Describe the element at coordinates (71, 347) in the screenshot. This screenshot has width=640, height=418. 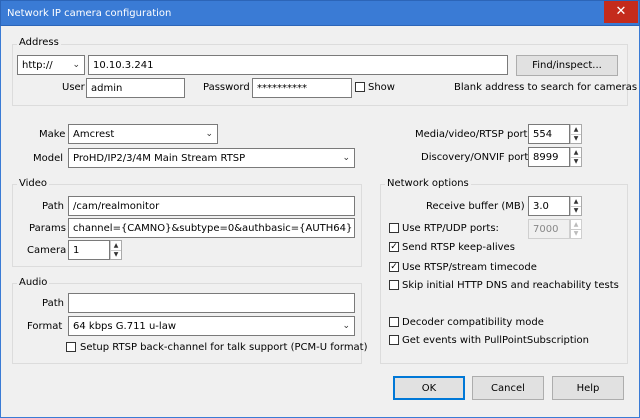
I see `backchannel-checkbox` at that location.